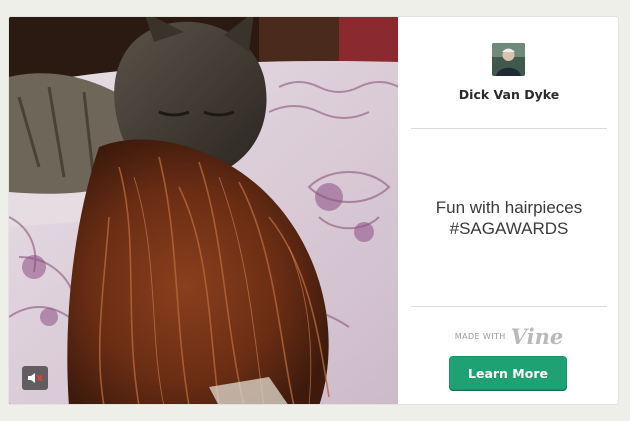 This screenshot has width=630, height=421. I want to click on post-caption: Fun with hairpieces #SAGAWARDS, so click(509, 218).